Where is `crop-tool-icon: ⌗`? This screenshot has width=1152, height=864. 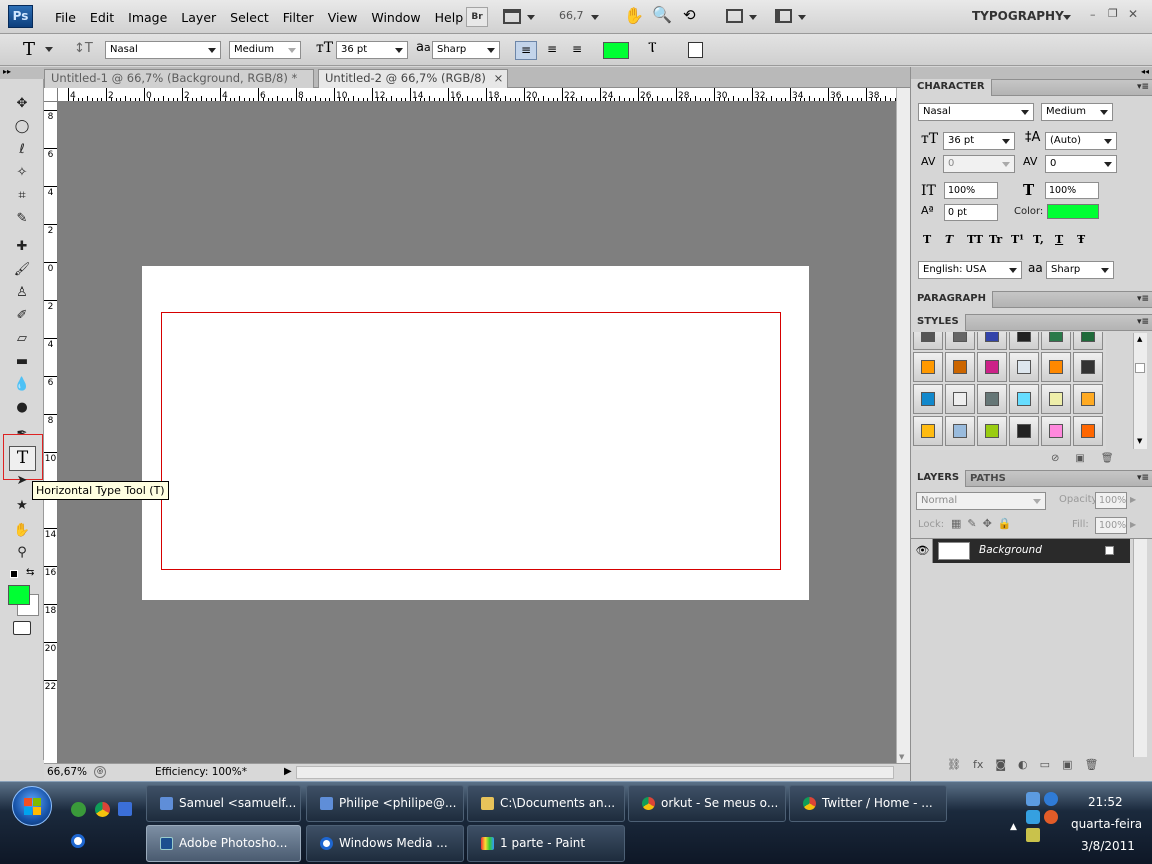 crop-tool-icon: ⌗ is located at coordinates (22, 196).